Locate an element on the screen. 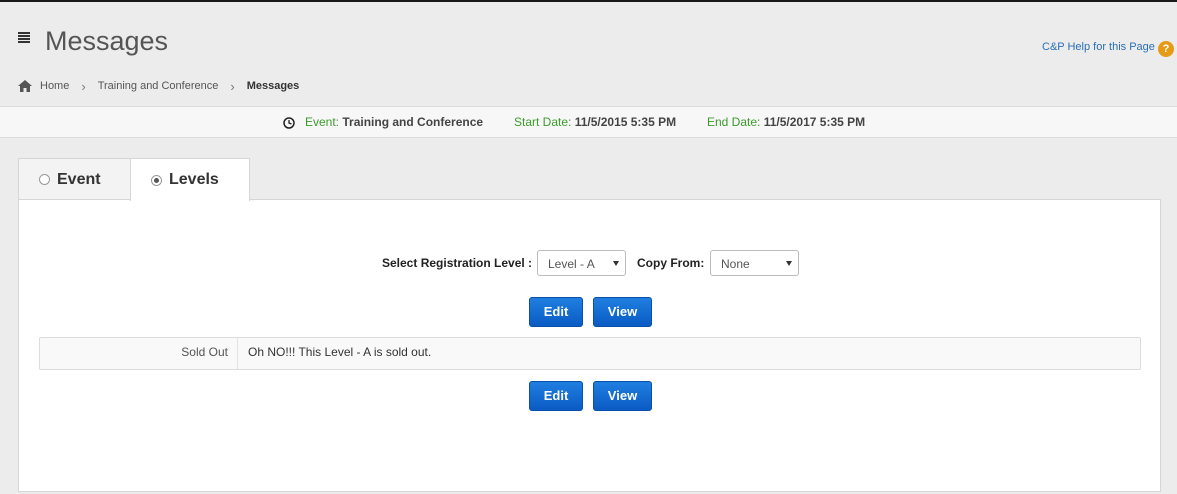  menu-icon is located at coordinates (24, 38).